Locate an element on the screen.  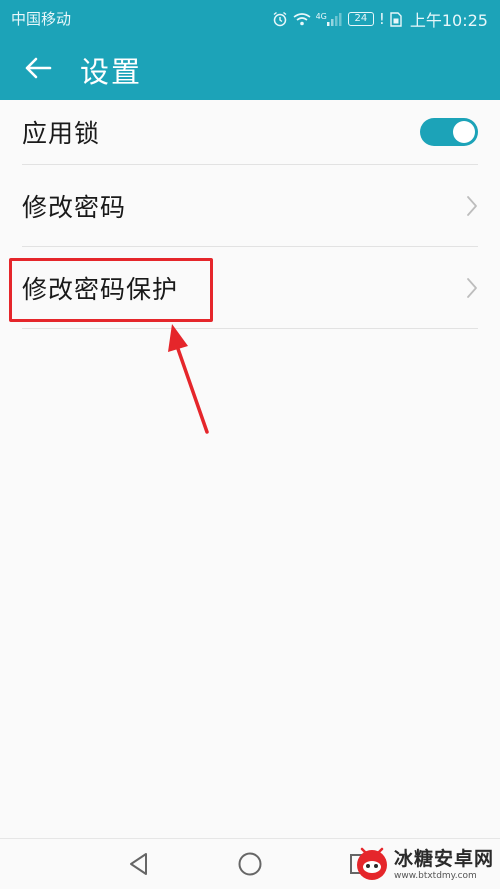
sim-icon is located at coordinates (396, 19).